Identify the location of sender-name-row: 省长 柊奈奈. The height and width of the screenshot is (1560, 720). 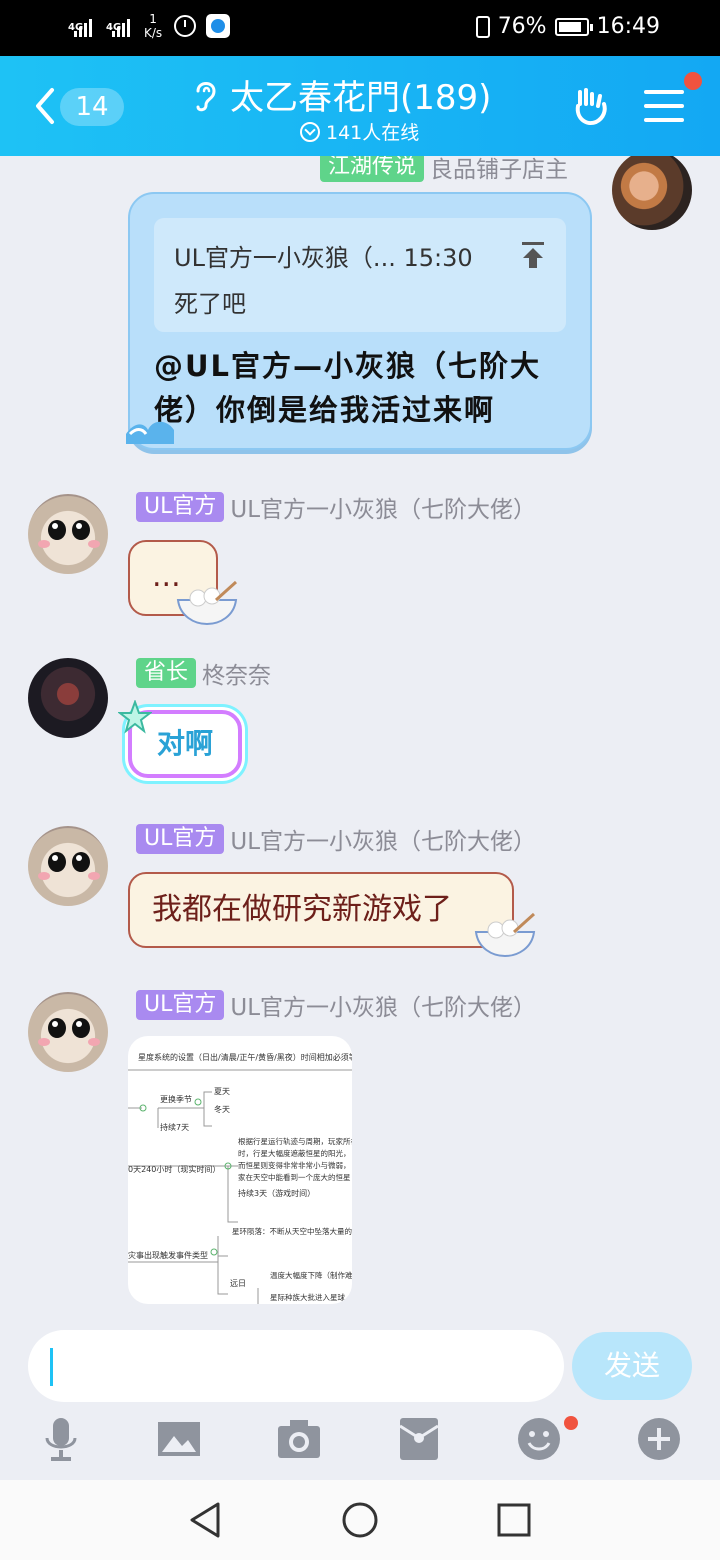
(203, 673).